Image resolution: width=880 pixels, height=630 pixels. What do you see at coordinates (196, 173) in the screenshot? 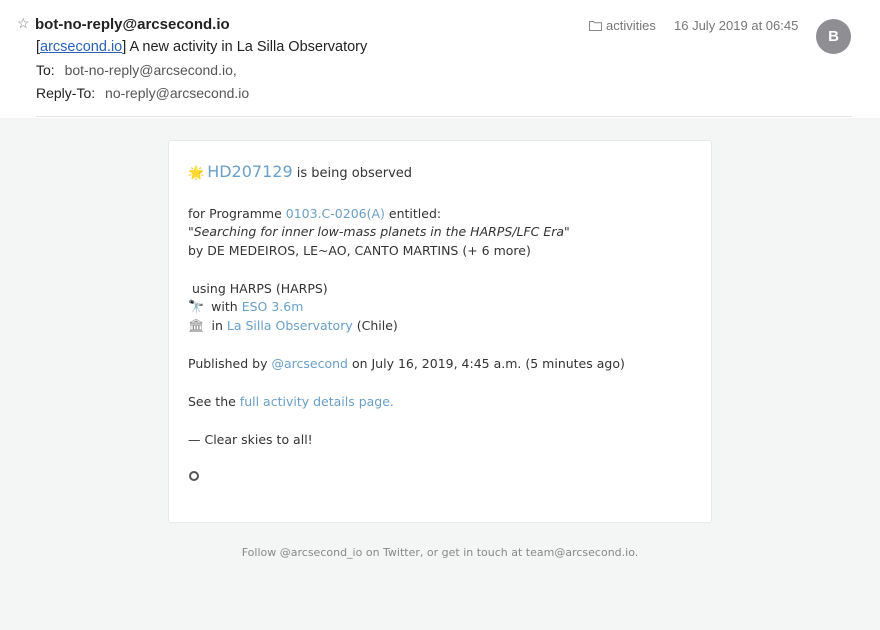
I see `star-emoji-icon: 🌟` at bounding box center [196, 173].